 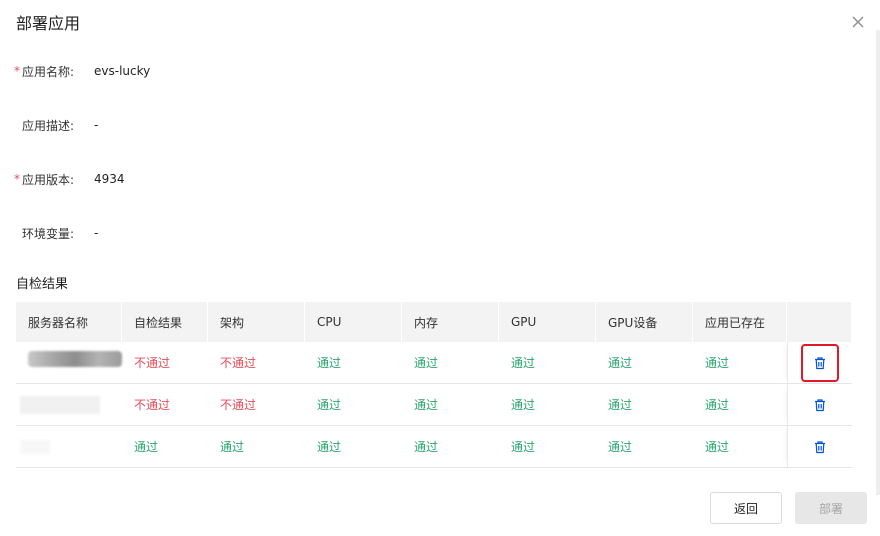 What do you see at coordinates (96, 125) in the screenshot?
I see `app-desc-value: -` at bounding box center [96, 125].